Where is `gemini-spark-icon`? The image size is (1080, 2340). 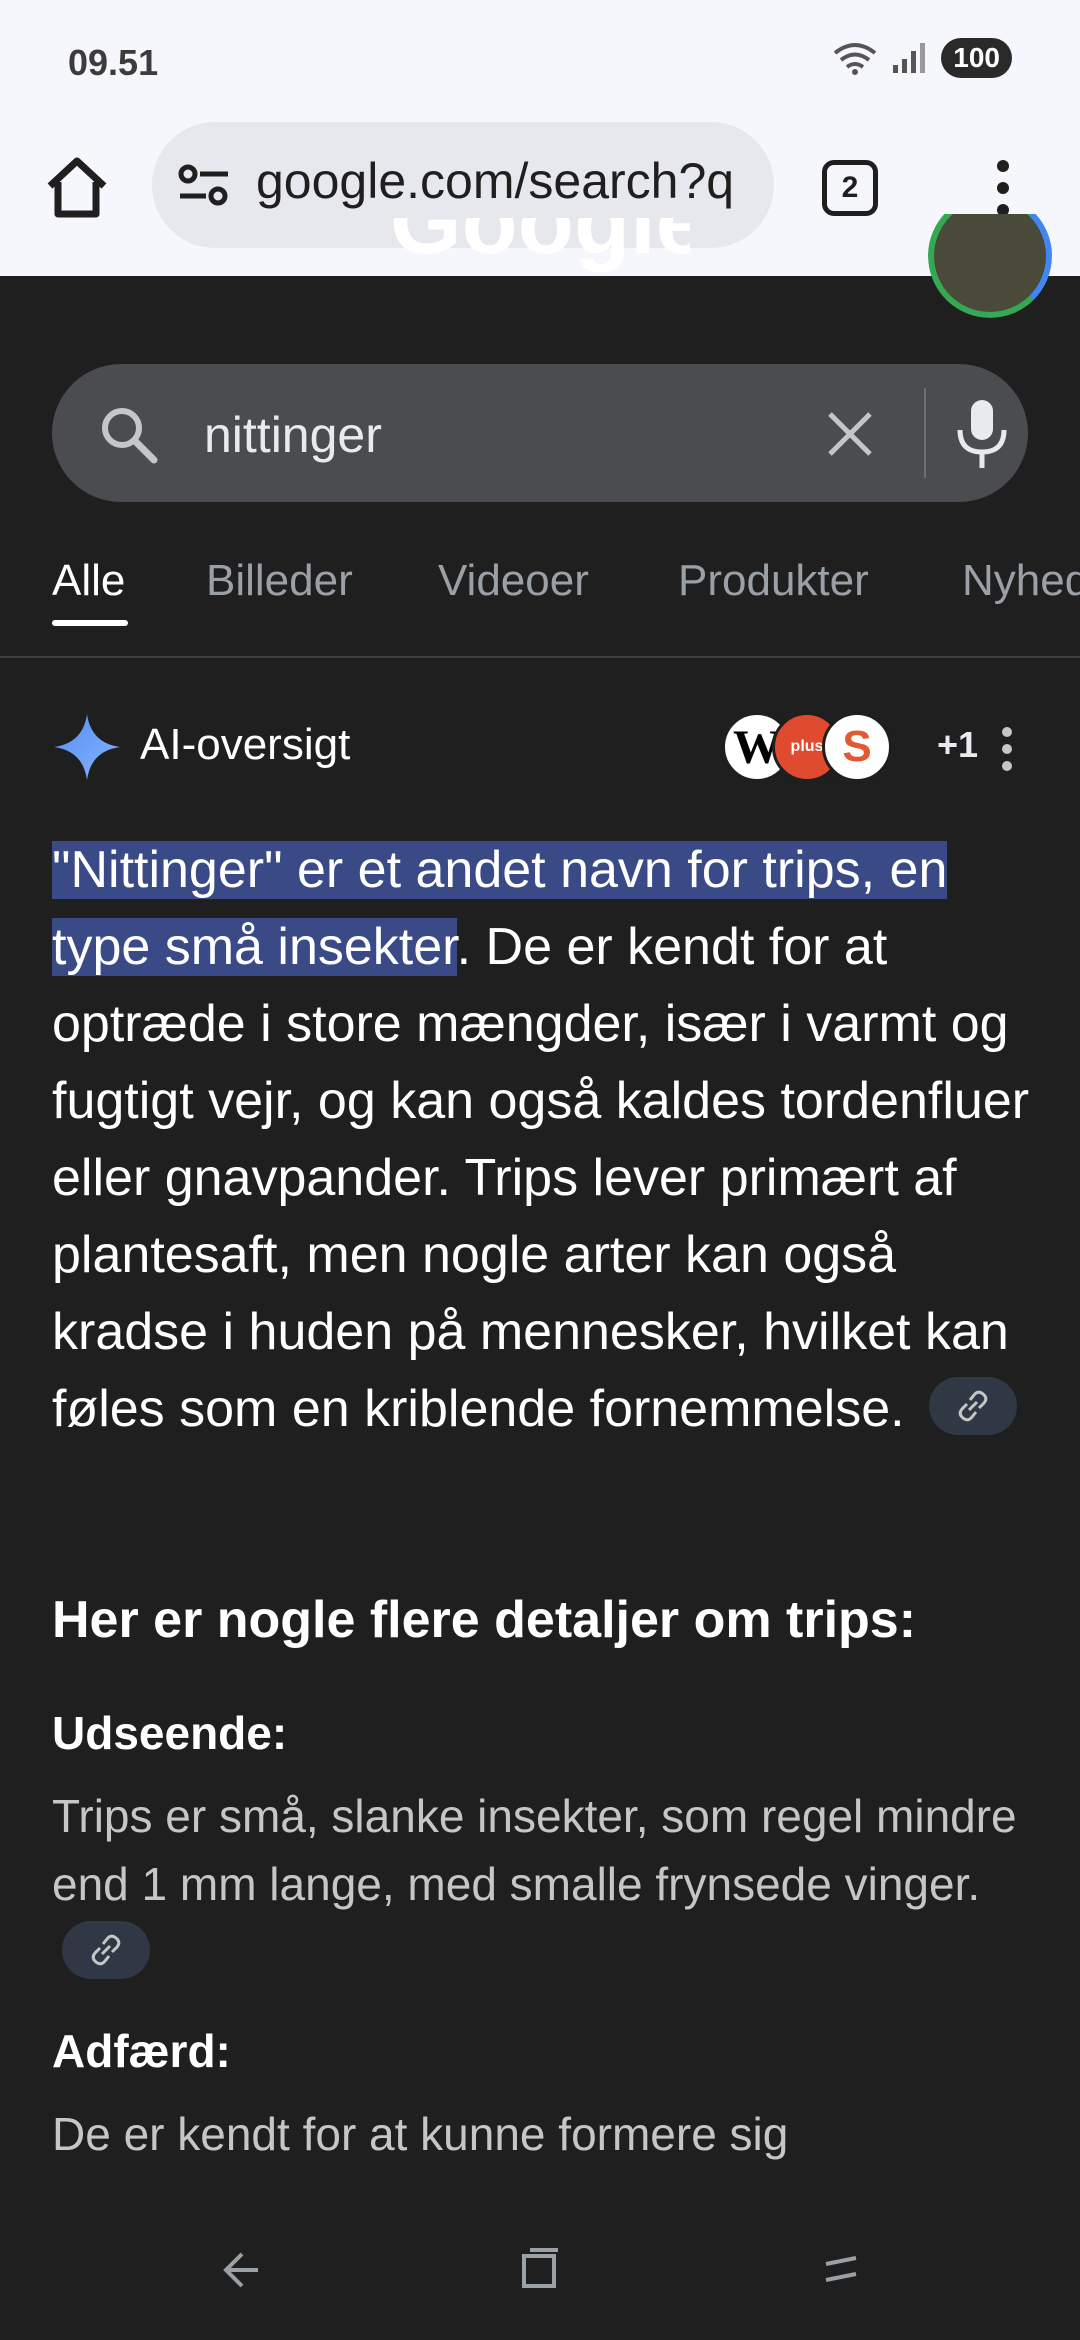
gemini-spark-icon is located at coordinates (87, 747).